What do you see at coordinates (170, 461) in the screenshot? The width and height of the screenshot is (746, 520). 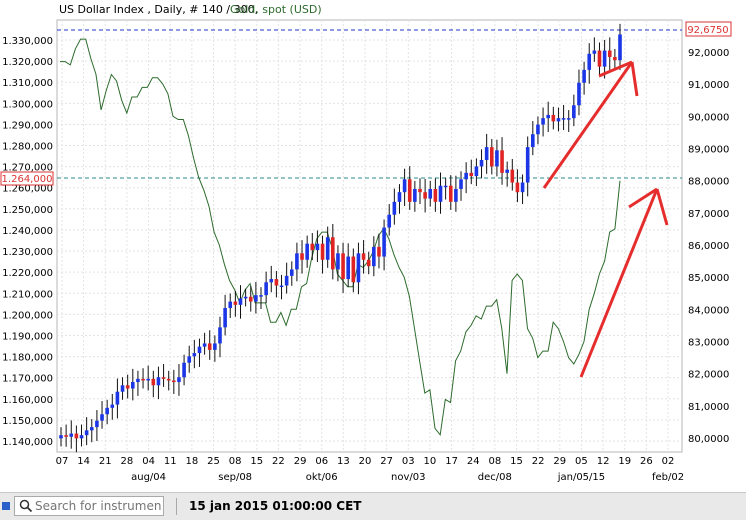 I see `x-tick-label: 11` at bounding box center [170, 461].